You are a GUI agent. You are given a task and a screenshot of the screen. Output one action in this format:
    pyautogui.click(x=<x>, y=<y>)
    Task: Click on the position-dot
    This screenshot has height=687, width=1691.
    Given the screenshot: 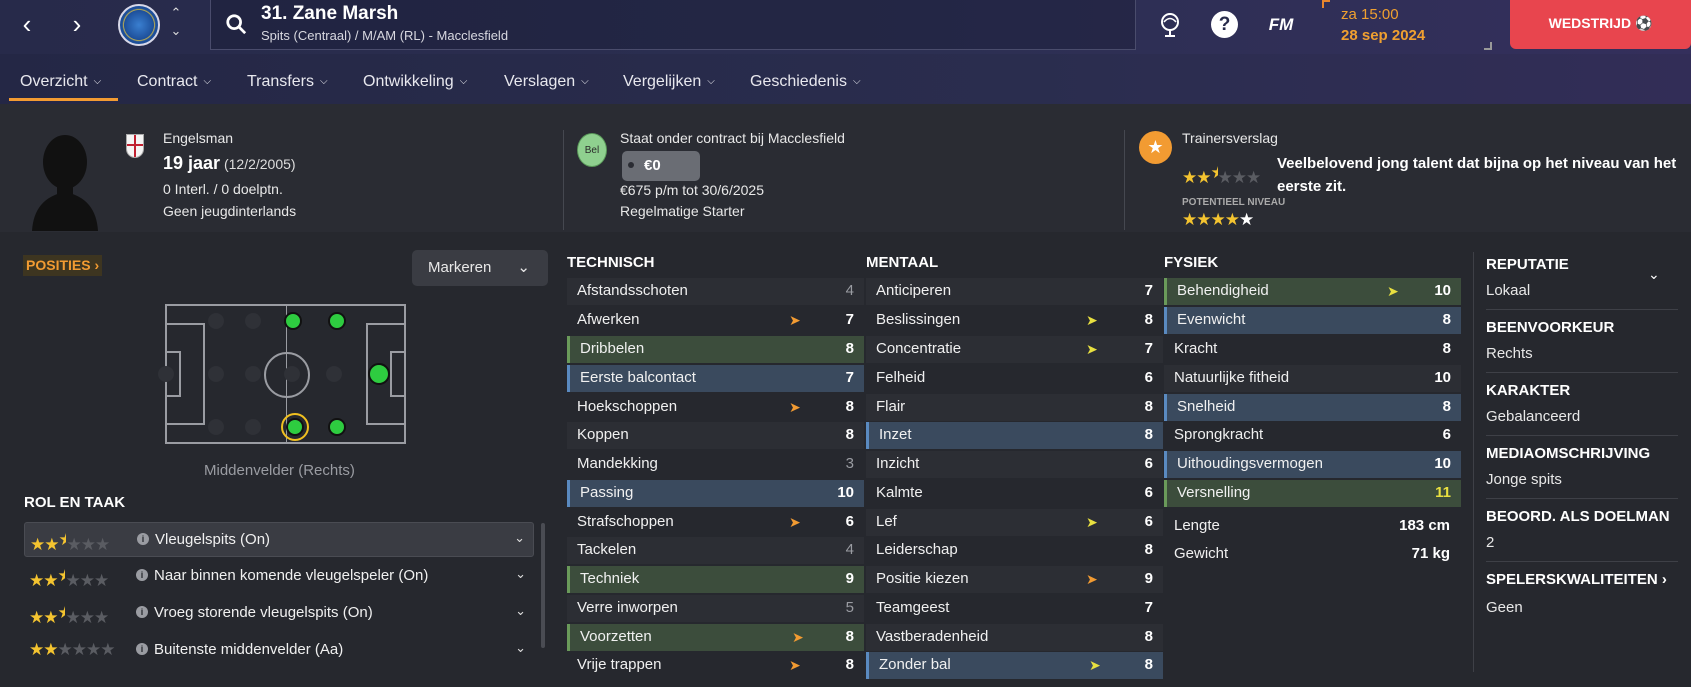 What is the action you would take?
    pyautogui.click(x=337, y=321)
    